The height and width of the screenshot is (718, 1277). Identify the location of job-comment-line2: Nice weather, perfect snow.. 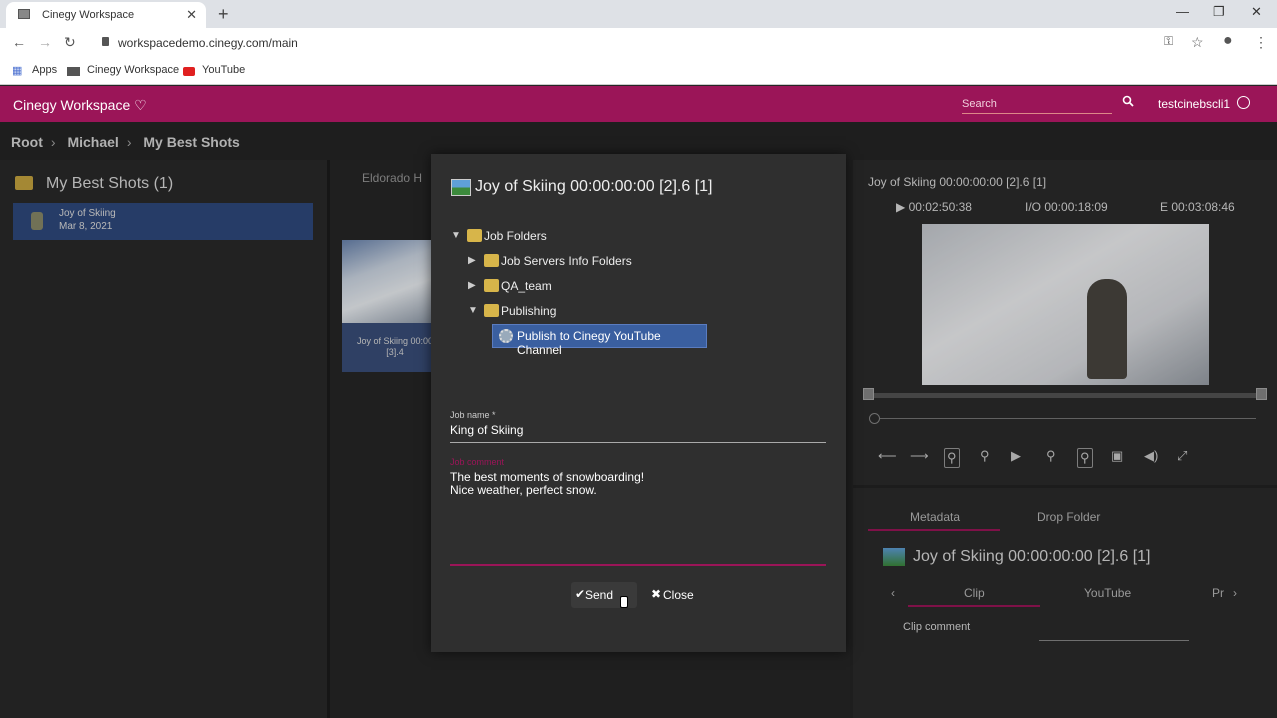
(523, 490).